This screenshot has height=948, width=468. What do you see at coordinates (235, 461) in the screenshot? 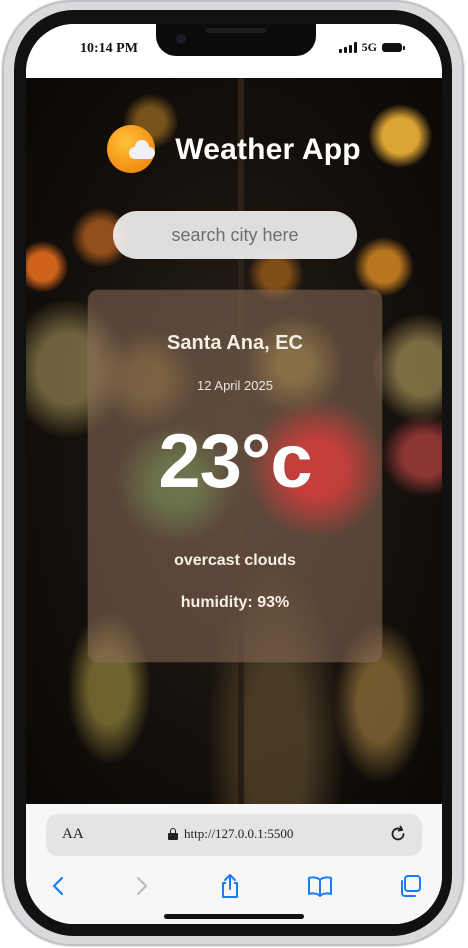
I see `temperature: 23°c` at bounding box center [235, 461].